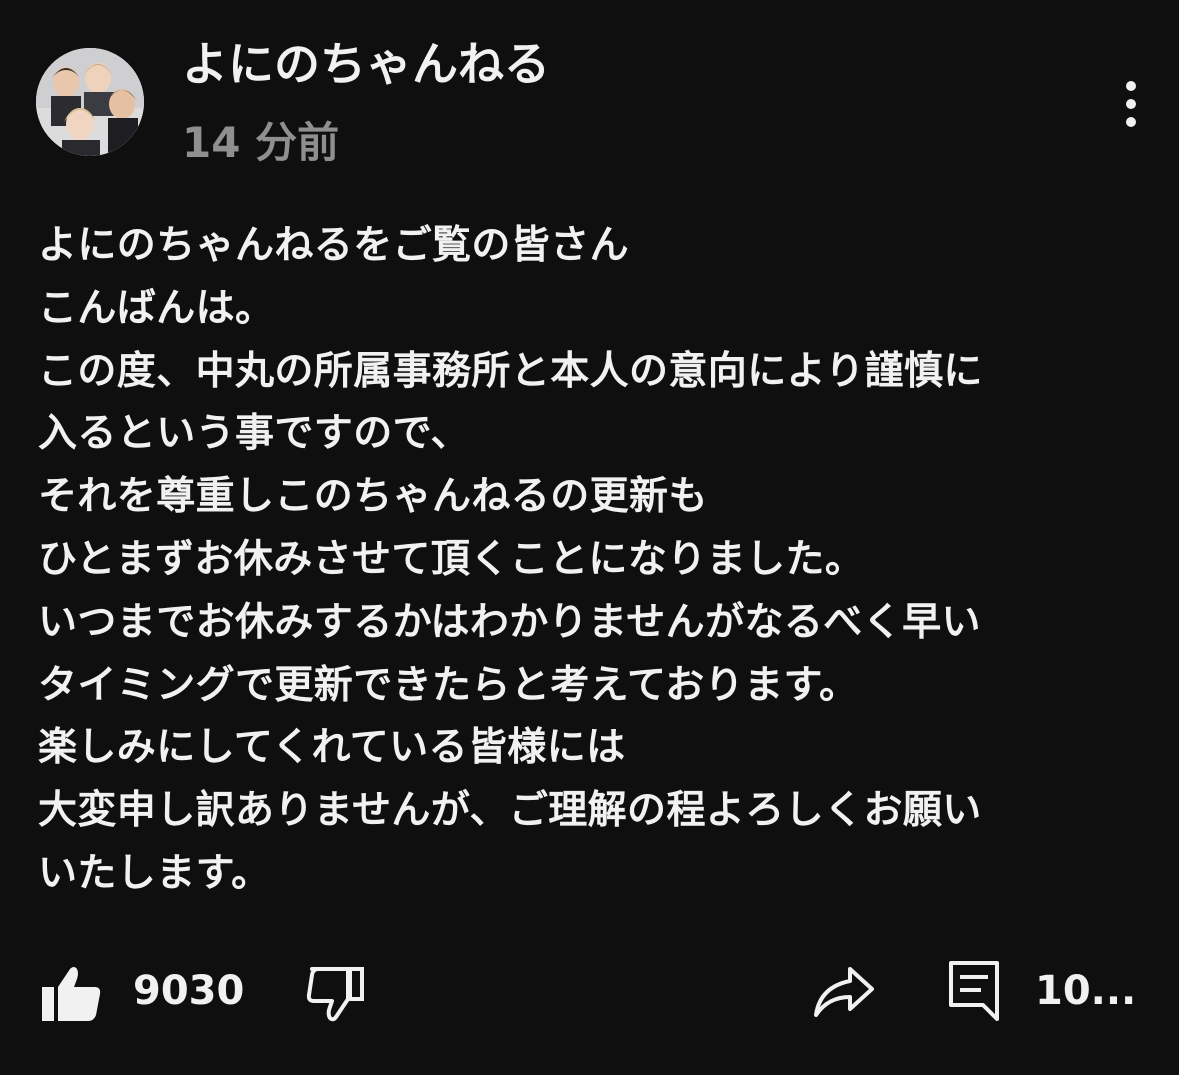 The height and width of the screenshot is (1075, 1179). Describe the element at coordinates (448, 685) in the screenshot. I see `post-text-line: タイミングで更新できたらと考えております。` at that location.